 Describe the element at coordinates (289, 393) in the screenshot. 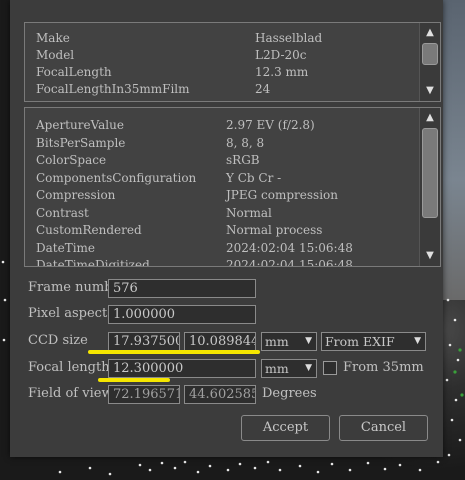

I see `fov-unit-label: Degrees` at that location.